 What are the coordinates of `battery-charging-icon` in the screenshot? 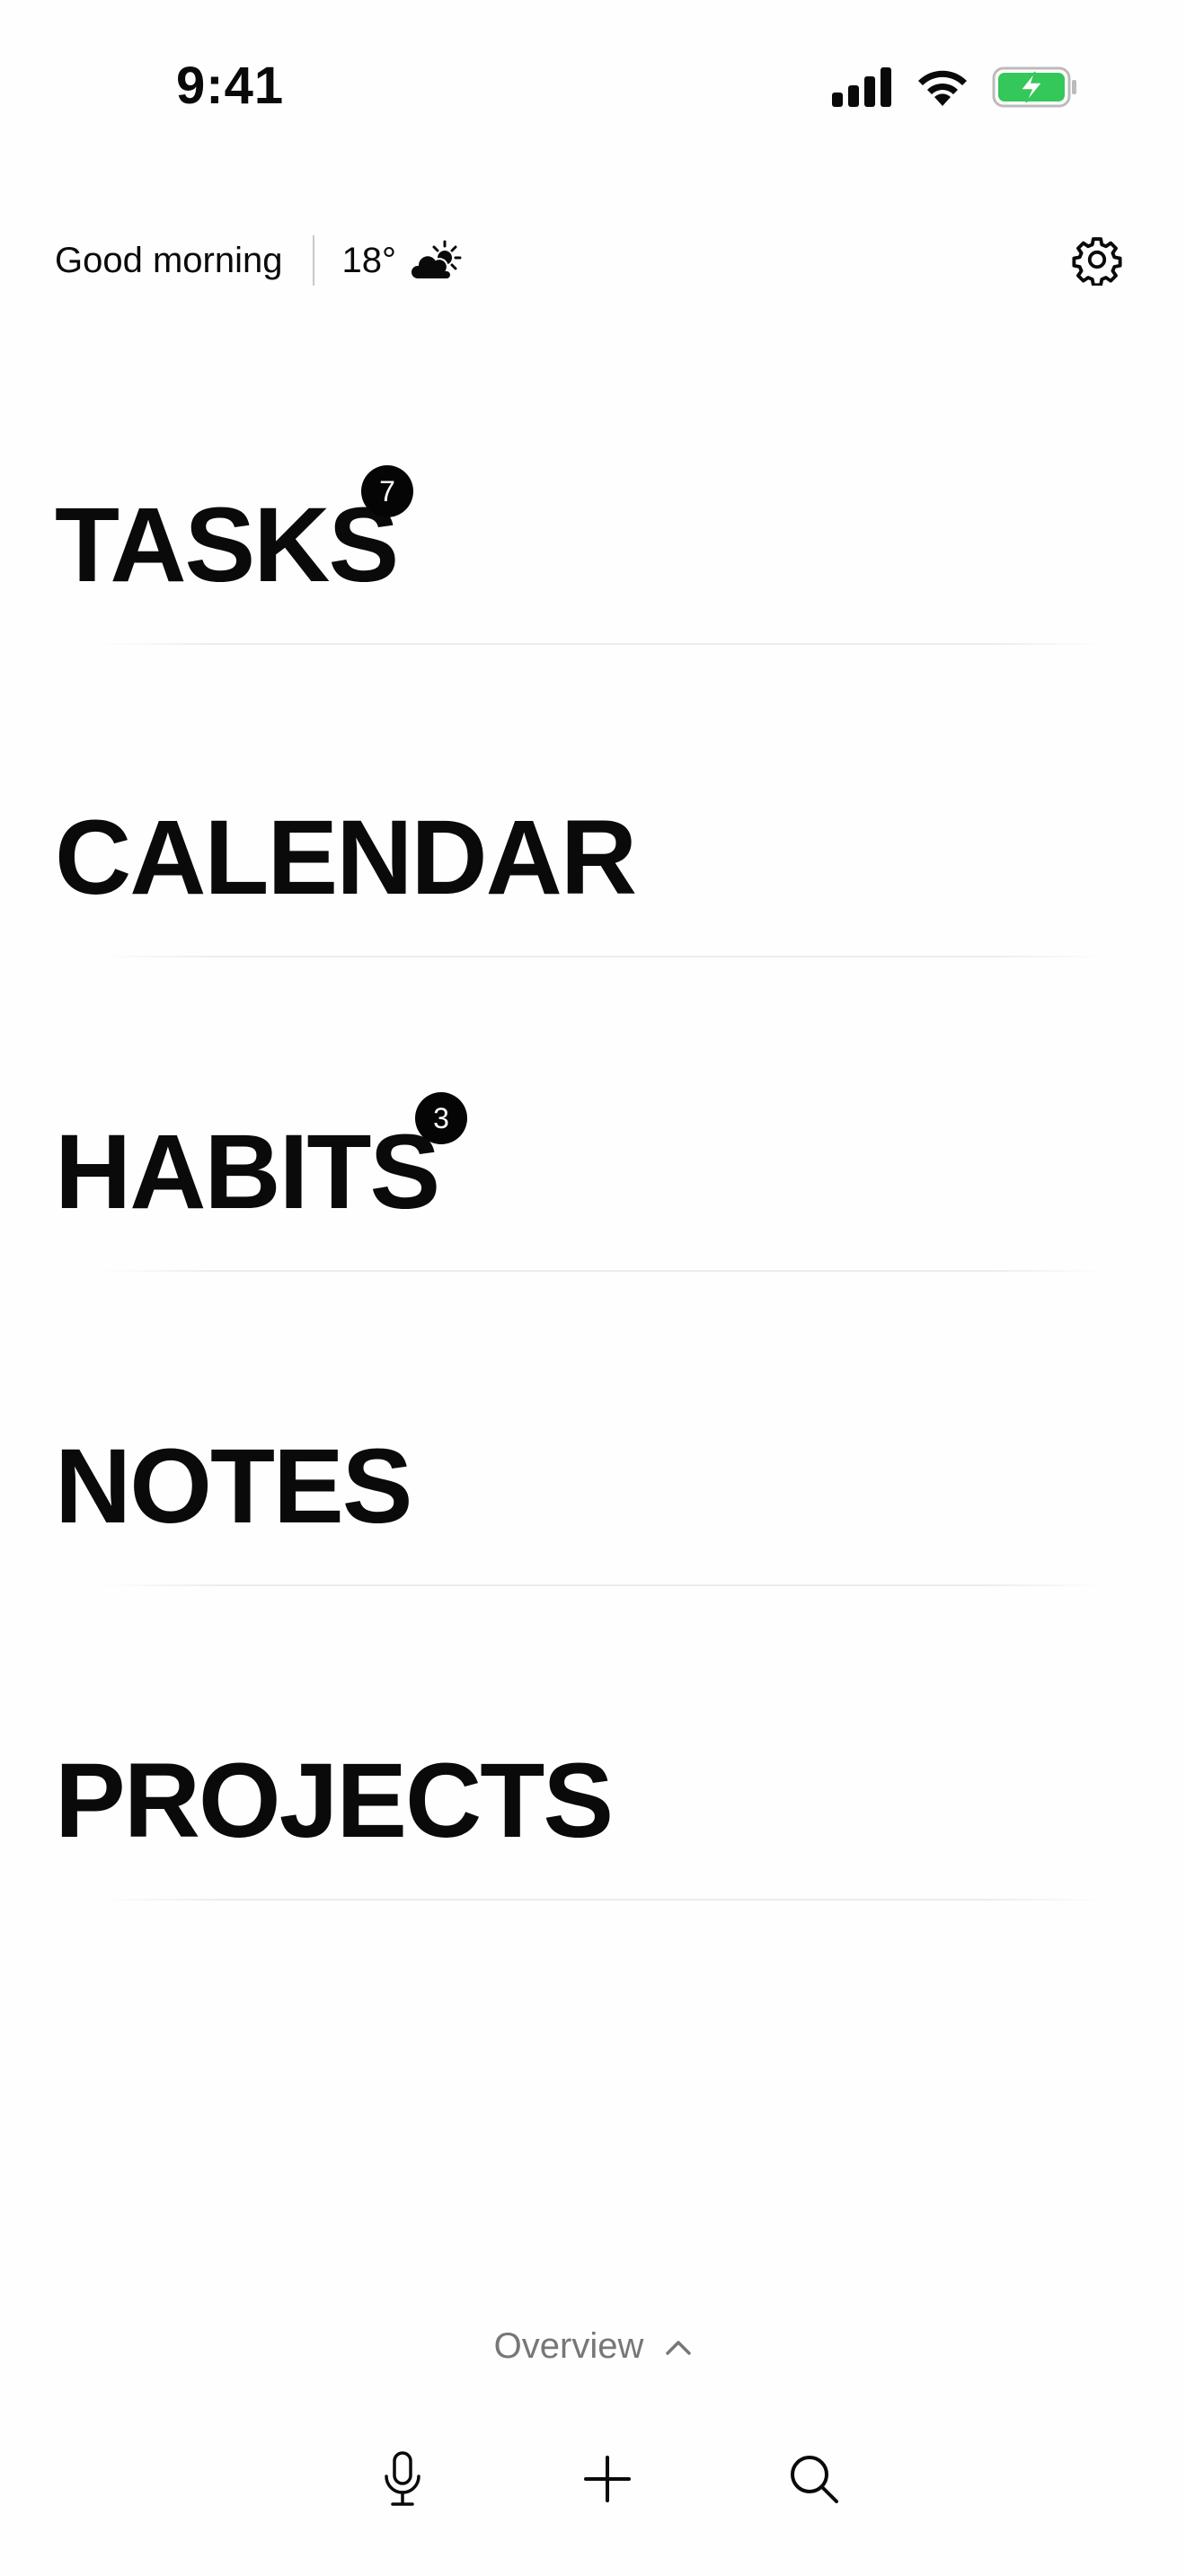 It's located at (1035, 89).